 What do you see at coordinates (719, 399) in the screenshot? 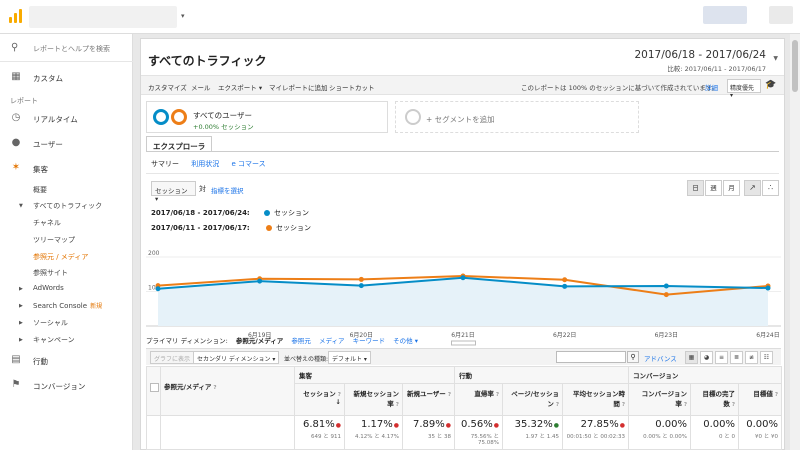
I see `column-header-label: 目標の完了数` at bounding box center [719, 399].